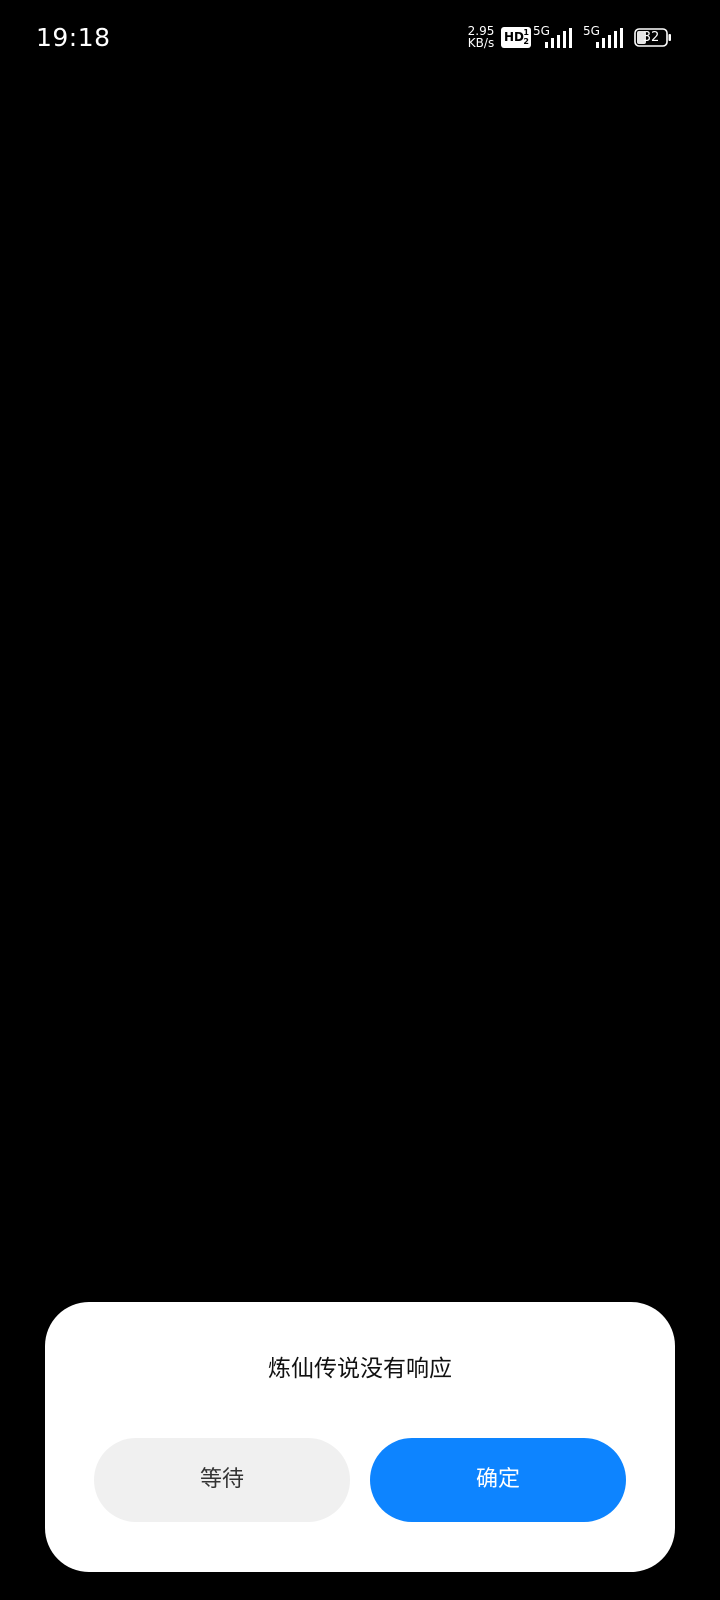  I want to click on battery-level: 32, so click(651, 37).